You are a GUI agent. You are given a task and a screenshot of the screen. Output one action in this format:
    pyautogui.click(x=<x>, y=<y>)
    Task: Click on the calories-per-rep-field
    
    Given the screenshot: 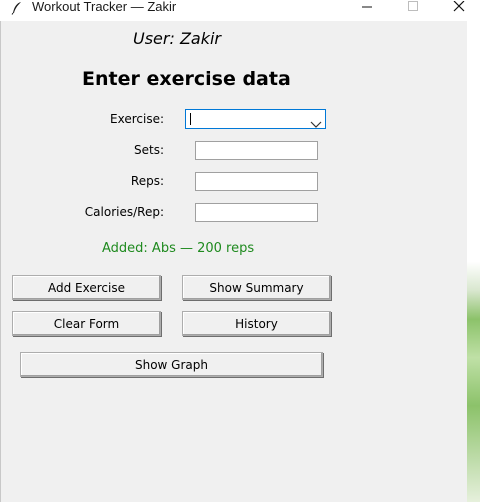 What is the action you would take?
    pyautogui.click(x=256, y=212)
    